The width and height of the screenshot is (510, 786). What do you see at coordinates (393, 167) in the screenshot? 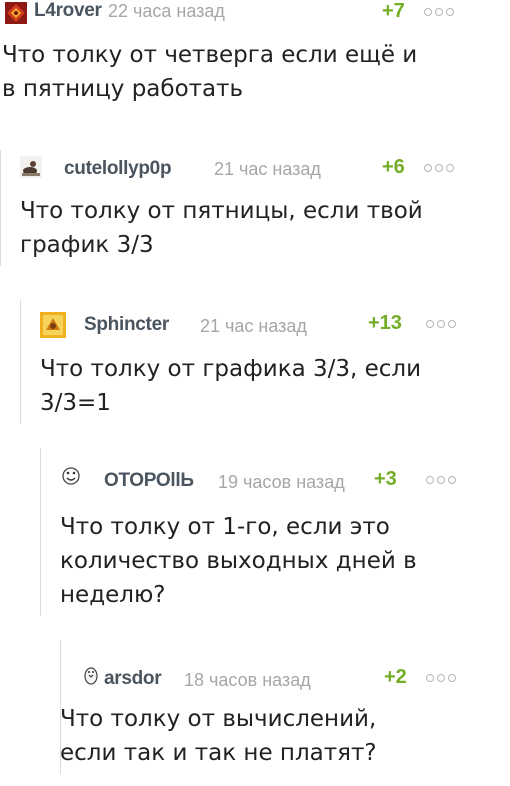
I see `comment-rating: +6` at bounding box center [393, 167].